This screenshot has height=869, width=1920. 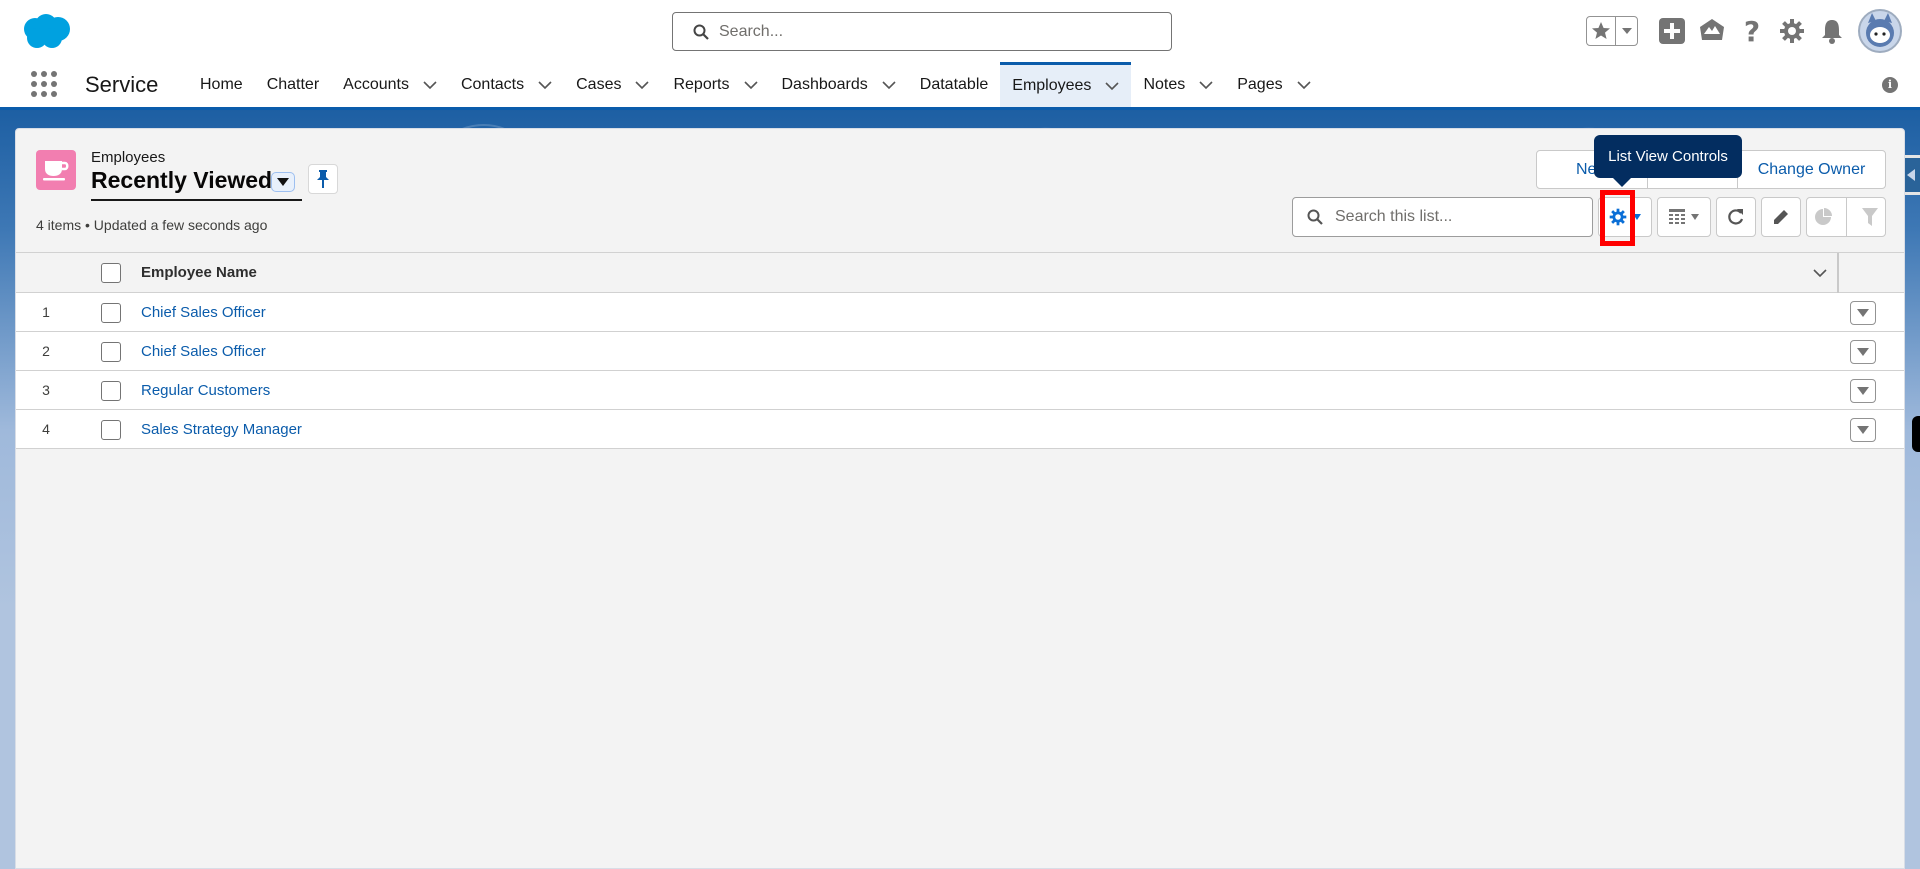 I want to click on employees-object-icon, so click(x=56, y=170).